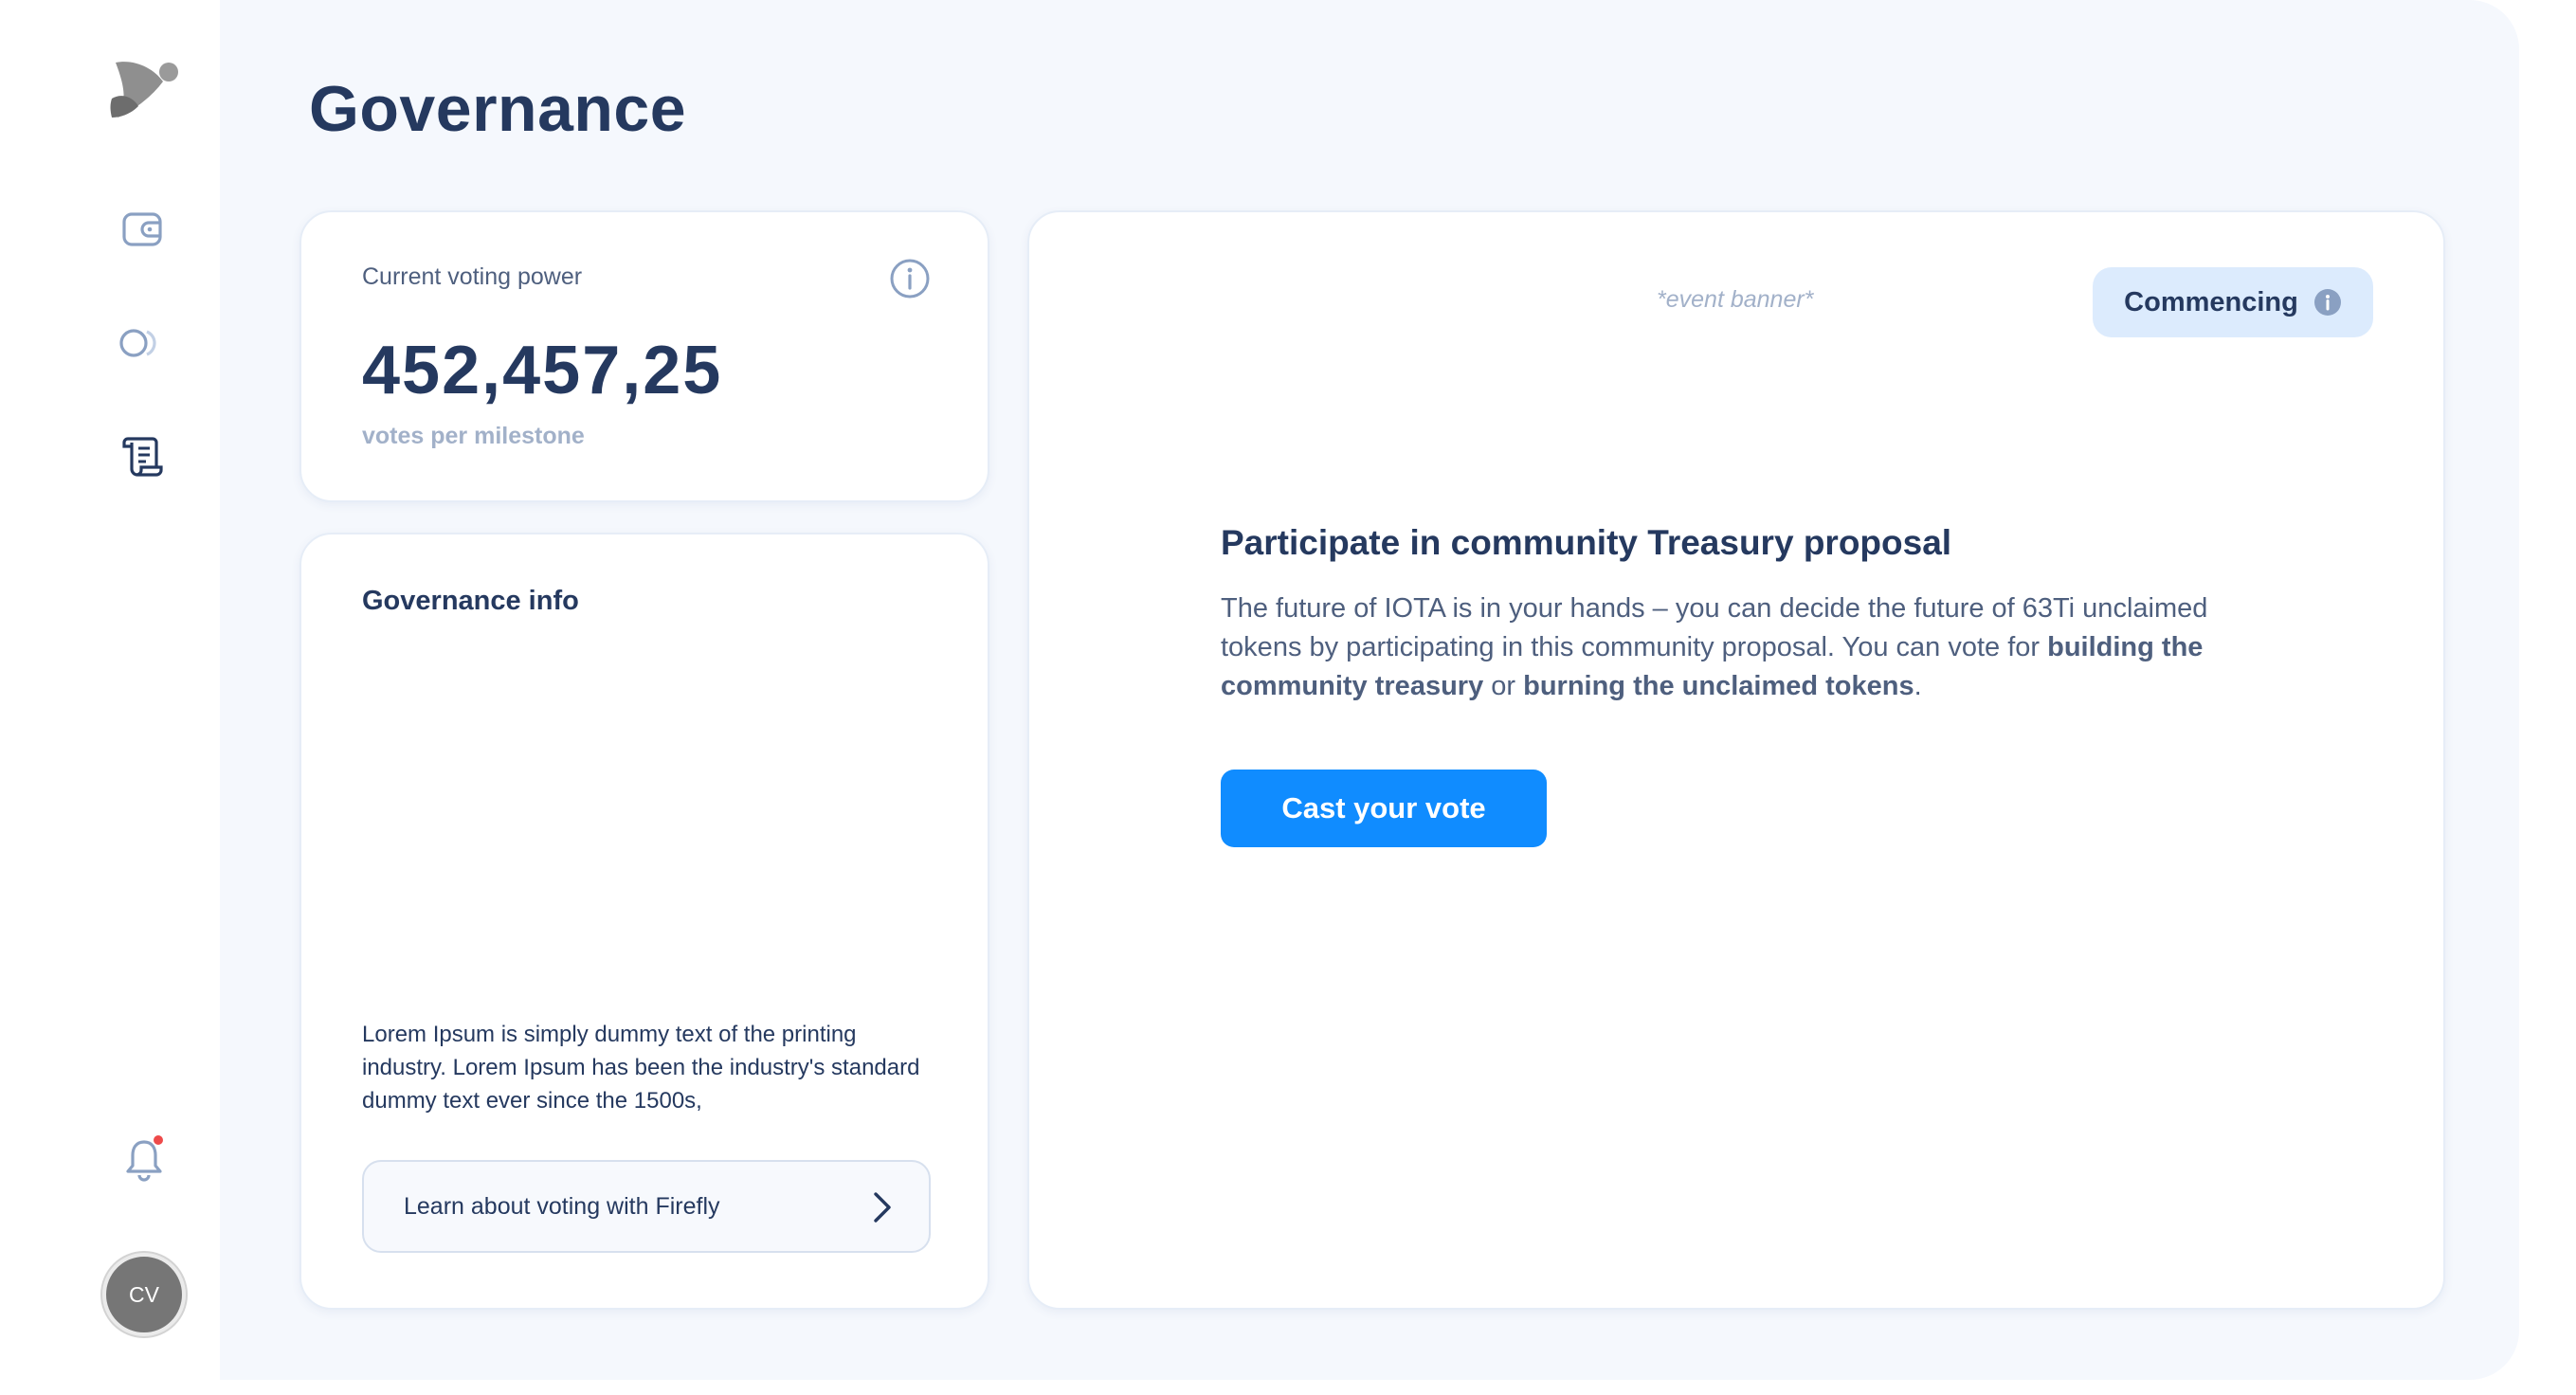  I want to click on profile-avatar: CV, so click(144, 1294).